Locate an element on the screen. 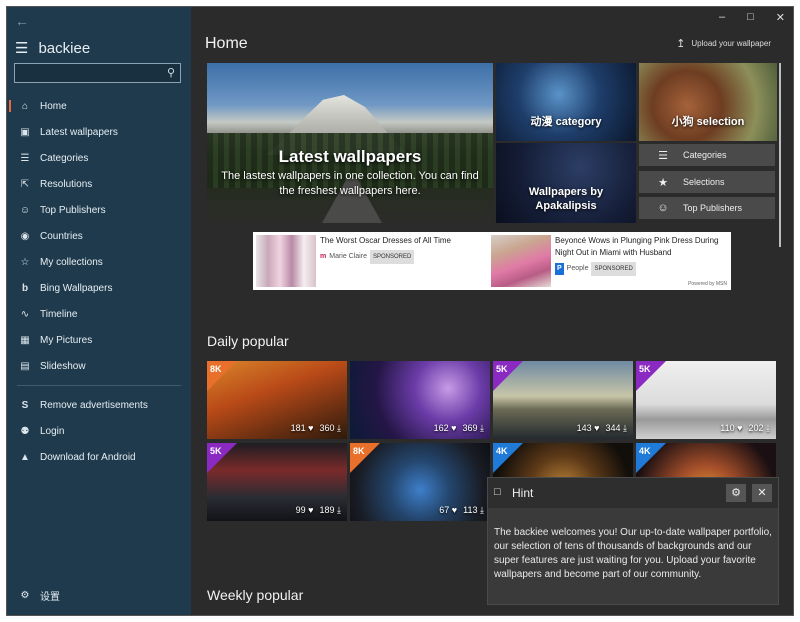 The height and width of the screenshot is (622, 800). hint-close-button: ✕ is located at coordinates (762, 493).